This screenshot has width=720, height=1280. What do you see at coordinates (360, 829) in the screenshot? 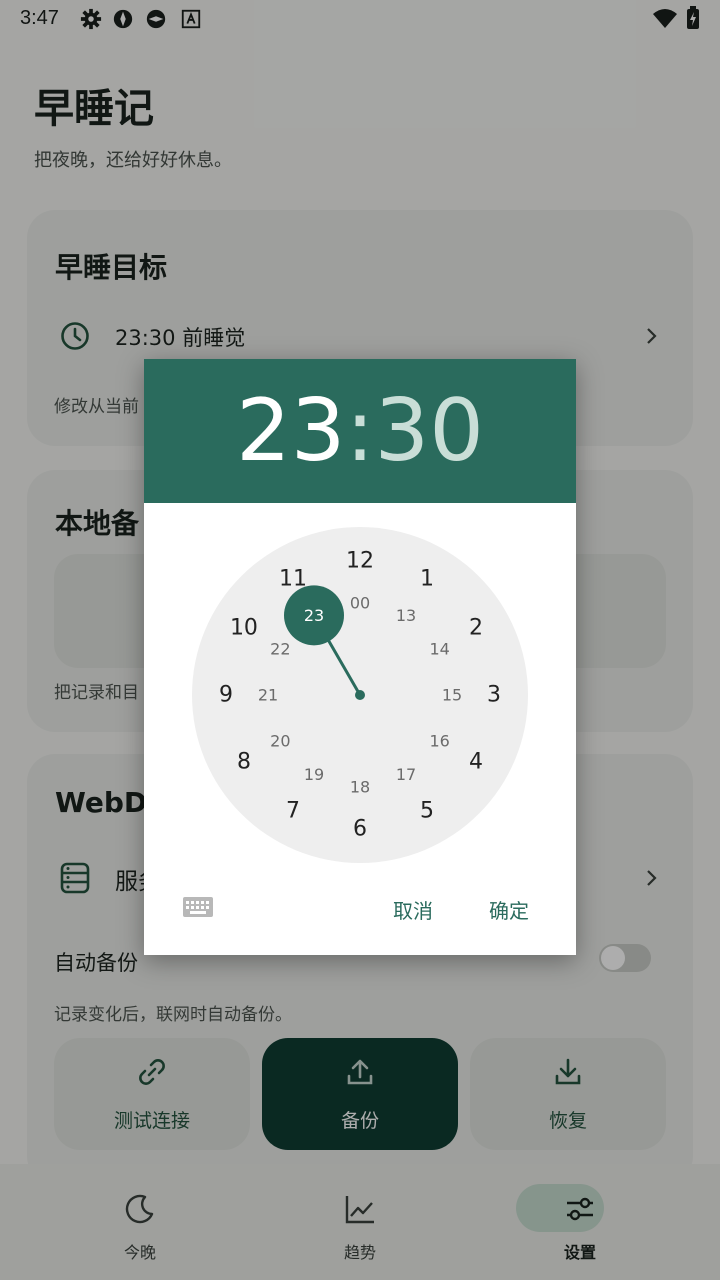
I see `outer-hour-6: 6` at bounding box center [360, 829].